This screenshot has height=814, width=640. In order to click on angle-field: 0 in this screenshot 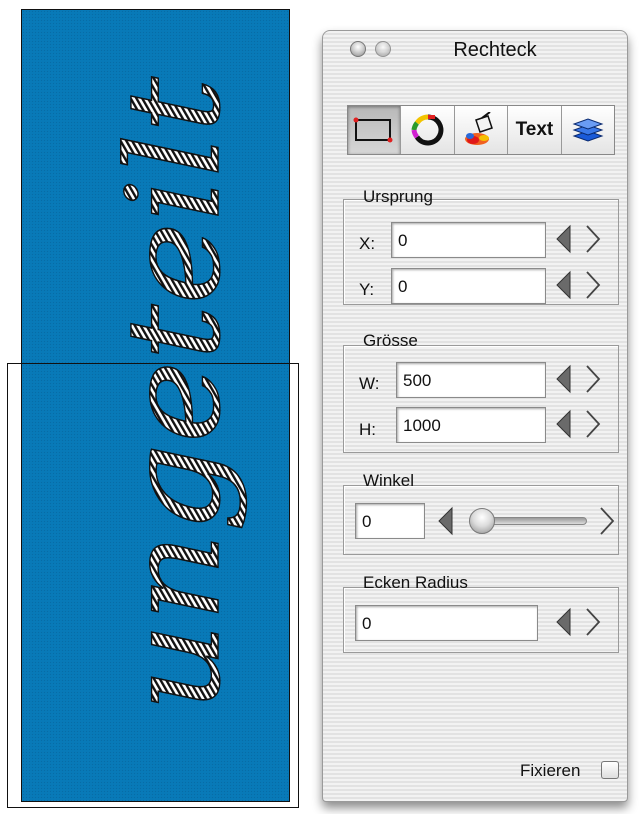, I will do `click(390, 521)`.